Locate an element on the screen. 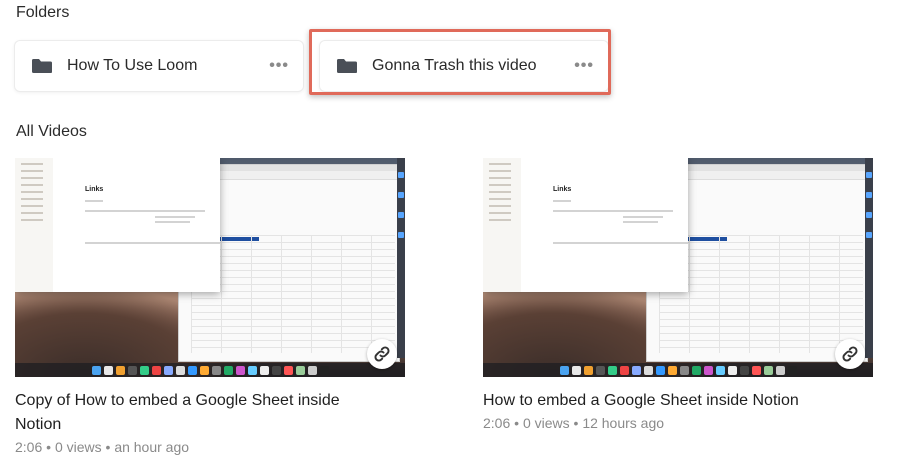  folder-name: How To Use Loom is located at coordinates (132, 65).